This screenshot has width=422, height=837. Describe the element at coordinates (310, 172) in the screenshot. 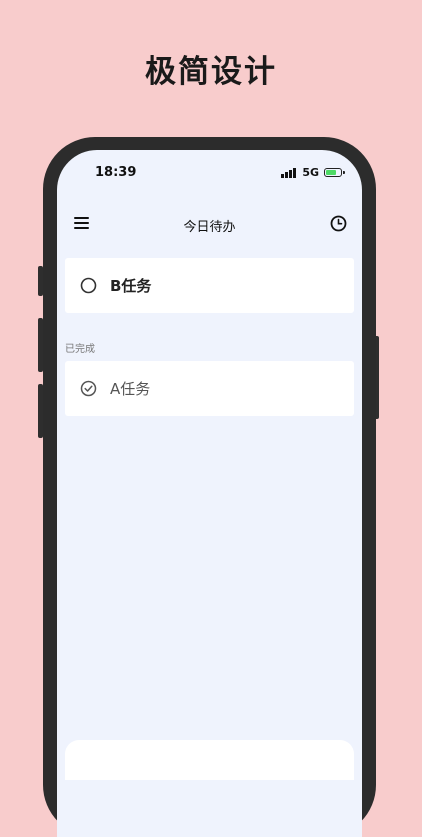

I see `network-type: 5G` at that location.